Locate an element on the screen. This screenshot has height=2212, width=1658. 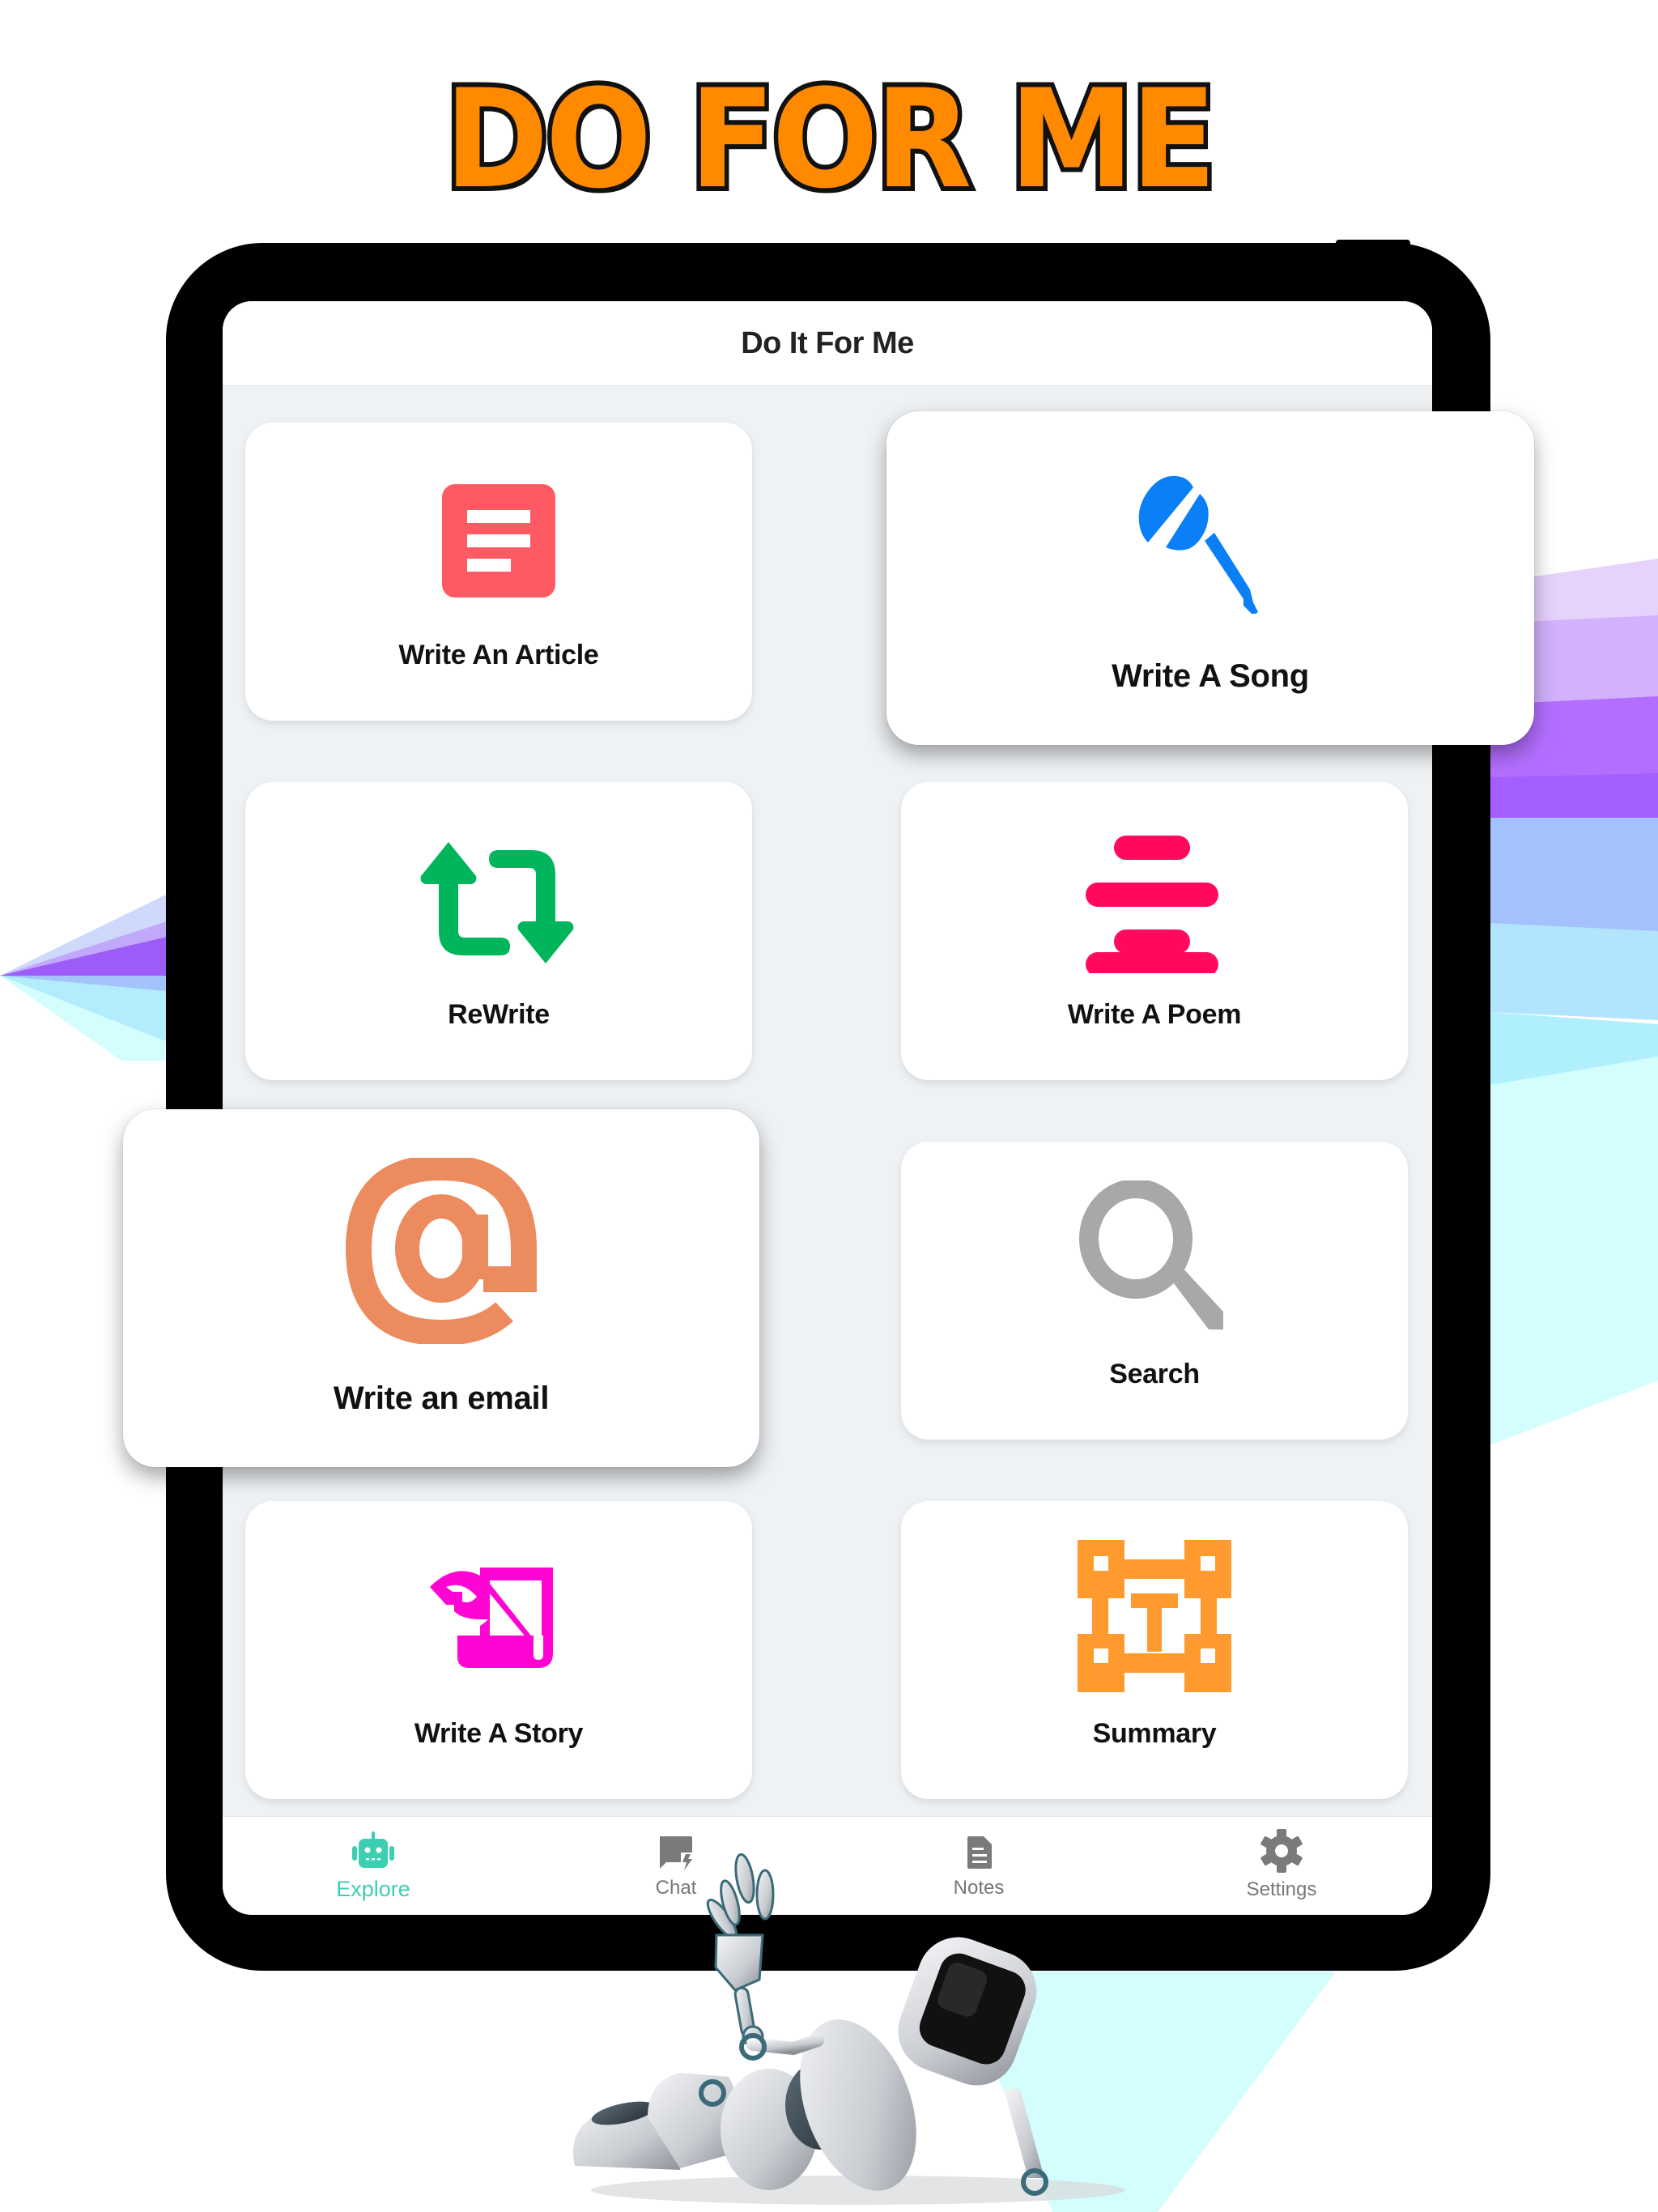
card-label: Write A Poem is located at coordinates (1154, 1015).